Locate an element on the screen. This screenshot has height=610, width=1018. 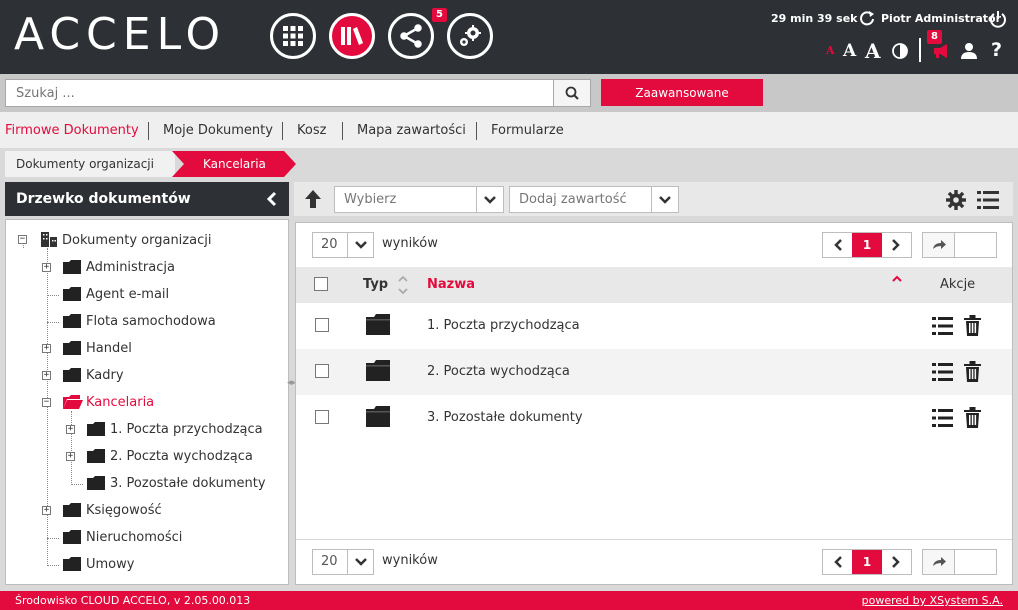
table-row: 3. Pozostałe dokumenty is located at coordinates (654, 418).